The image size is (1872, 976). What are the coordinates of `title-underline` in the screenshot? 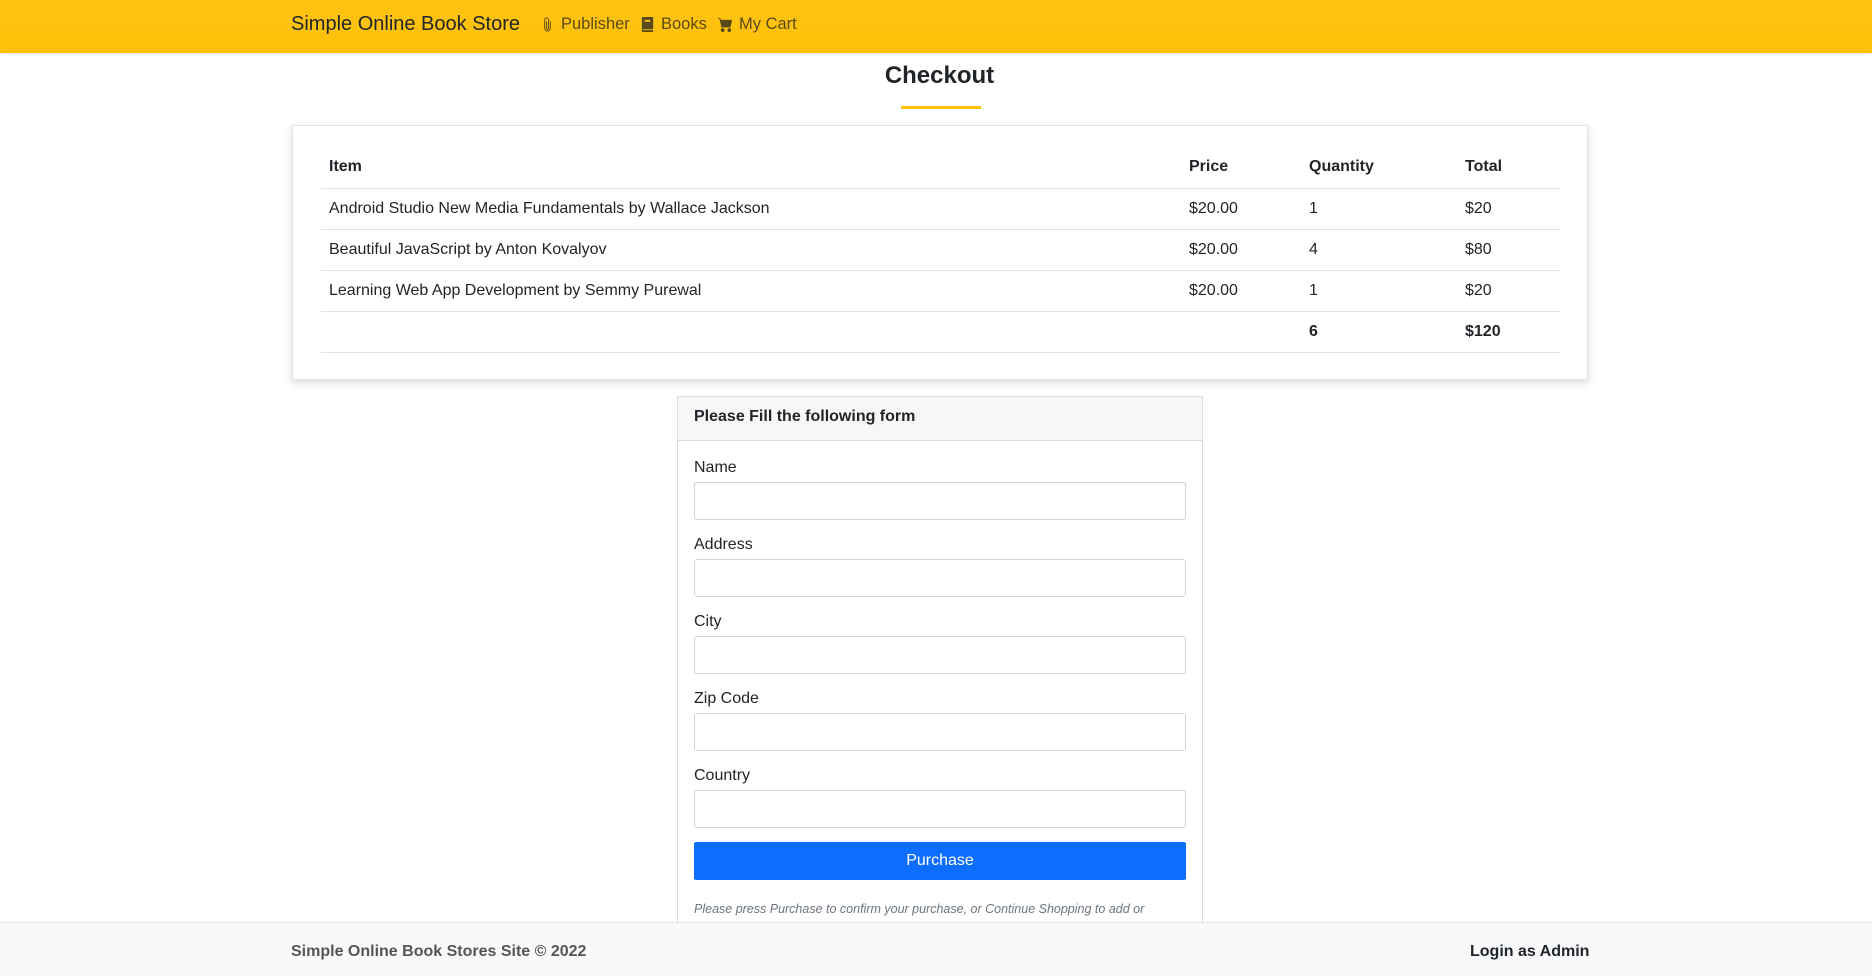 It's located at (941, 107).